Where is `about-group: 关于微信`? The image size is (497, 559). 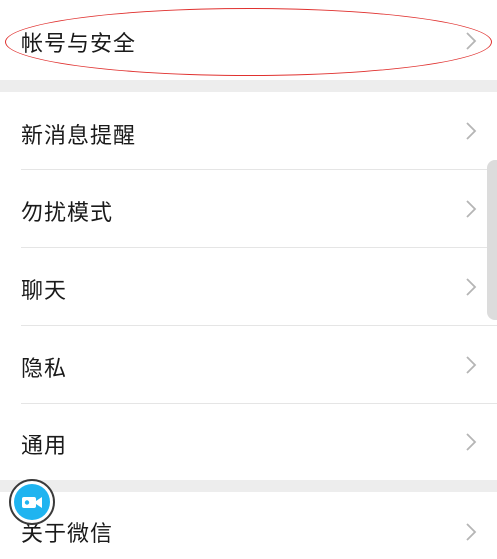 about-group: 关于微信 is located at coordinates (248, 525).